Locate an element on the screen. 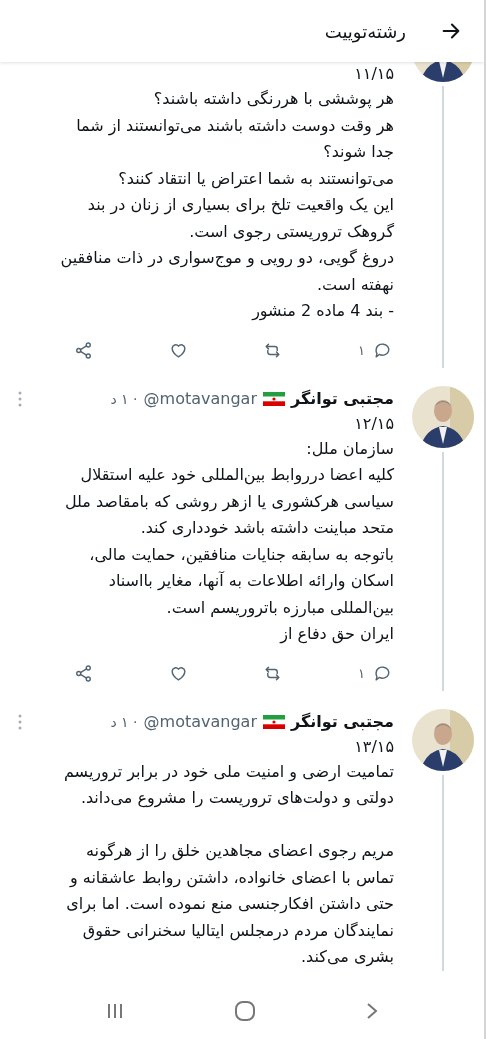 The height and width of the screenshot is (1039, 486). tweet-text: سازمان ملل: کلیه اعضا درروابط بین‌المللی خود علیه استقلال سیاسی هرکشوری یا ازهر روشی که بامقاصد ملل متحد مباینت داشته باشد خودداری کند. باتوجه به سابقه جنایات منافقین، حمایت مالی، اسکان وارائه اطلاعات به آنها، مغایر بااسناد بین‌المللی مبارزه باتروریسم است. ایران حق دفاع از is located at coordinates (228, 541).